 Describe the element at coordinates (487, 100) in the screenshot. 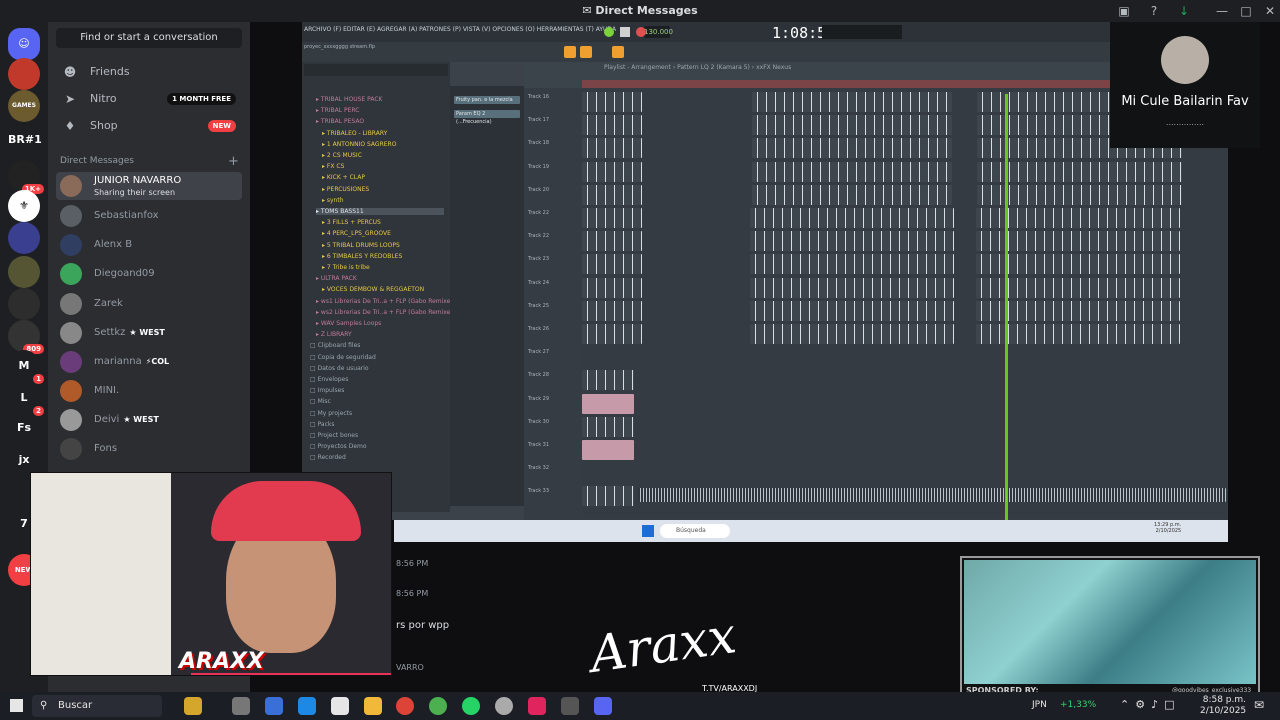

I see `channel-item: Fruity pan. e la mezcla` at that location.